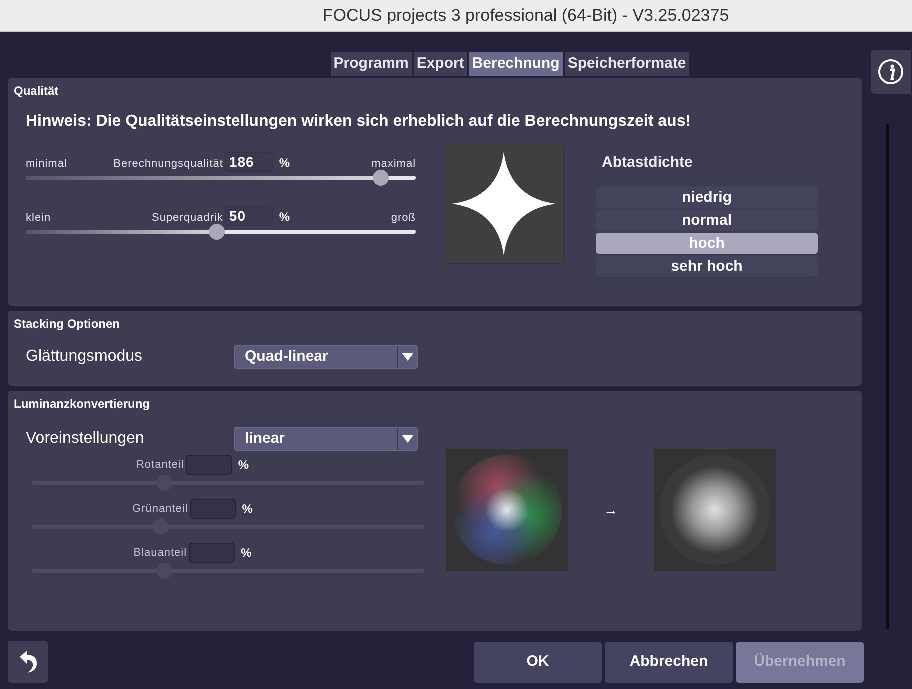 Image resolution: width=912 pixels, height=689 pixels. What do you see at coordinates (707, 220) in the screenshot?
I see `density-option: normal` at bounding box center [707, 220].